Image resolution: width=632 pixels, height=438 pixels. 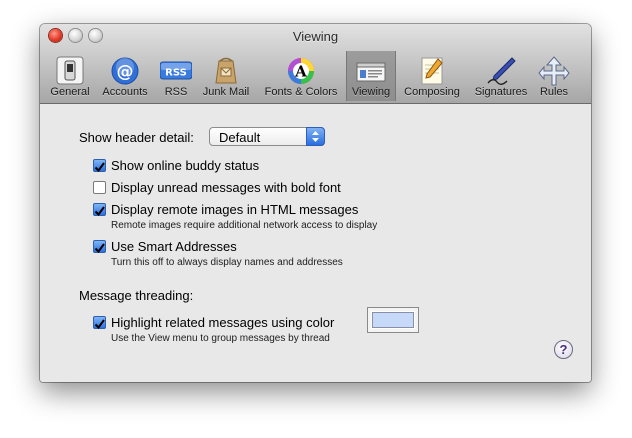 I want to click on toolbar-item-rss: RSS RSS, so click(x=176, y=76).